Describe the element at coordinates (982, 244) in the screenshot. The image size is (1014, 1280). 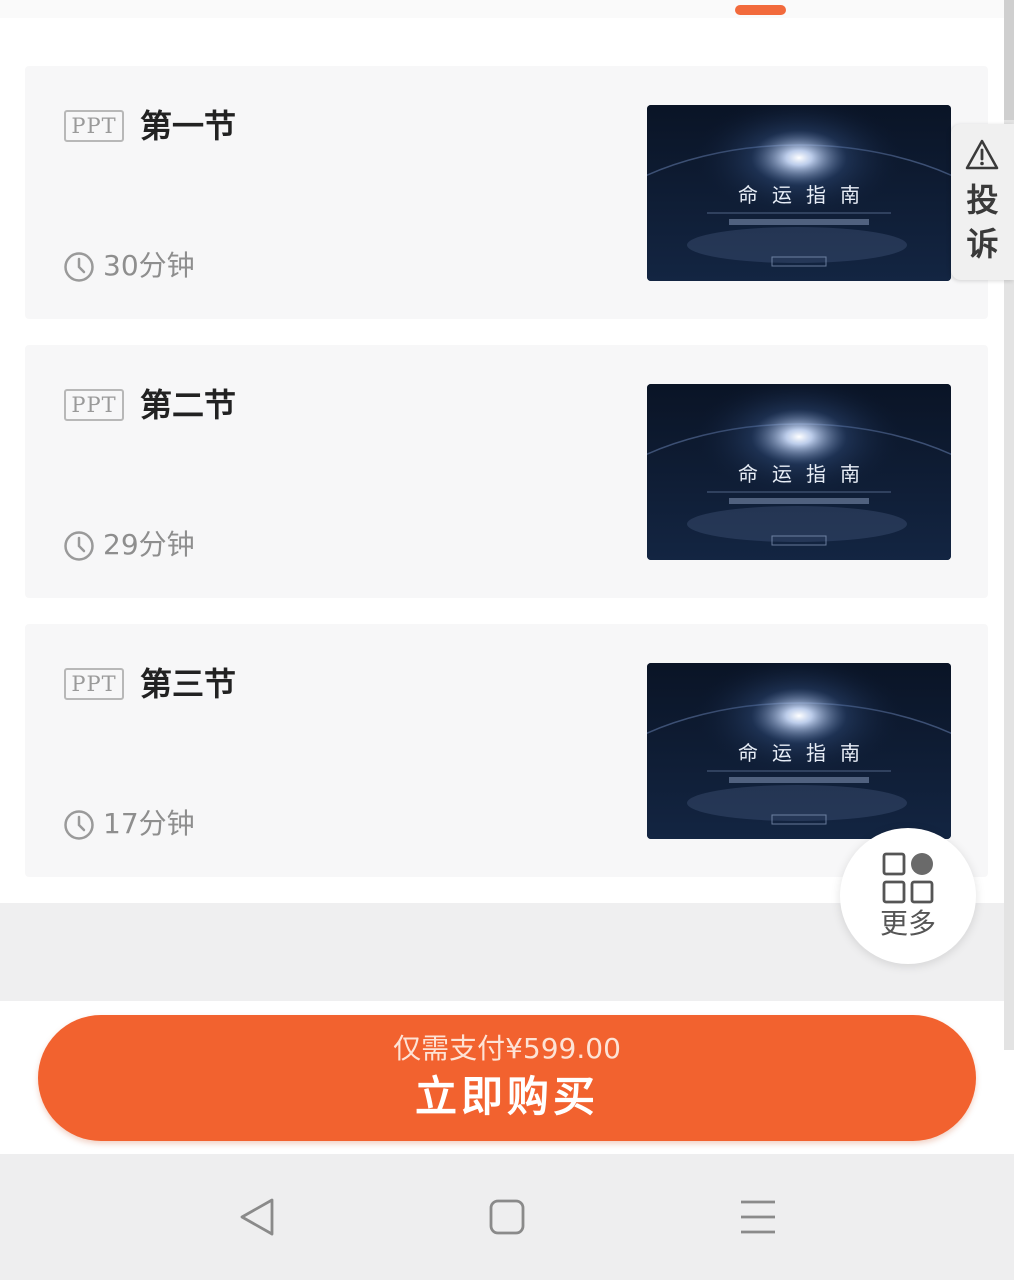
I see `complaint-label-char-2: 诉` at that location.